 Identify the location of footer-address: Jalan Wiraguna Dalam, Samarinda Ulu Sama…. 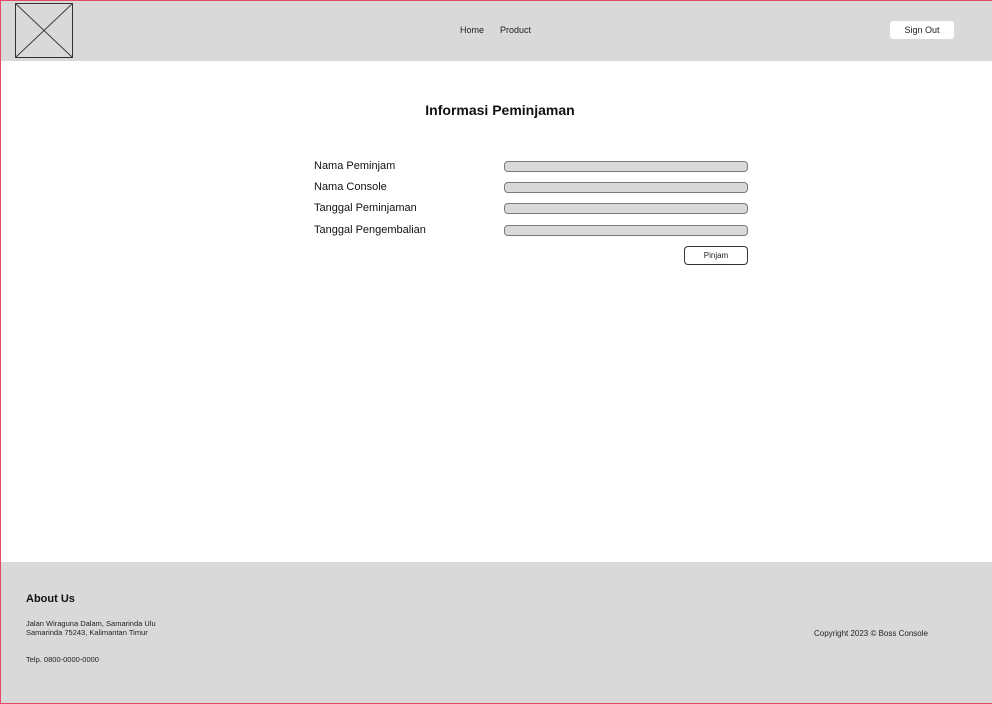
(91, 628).